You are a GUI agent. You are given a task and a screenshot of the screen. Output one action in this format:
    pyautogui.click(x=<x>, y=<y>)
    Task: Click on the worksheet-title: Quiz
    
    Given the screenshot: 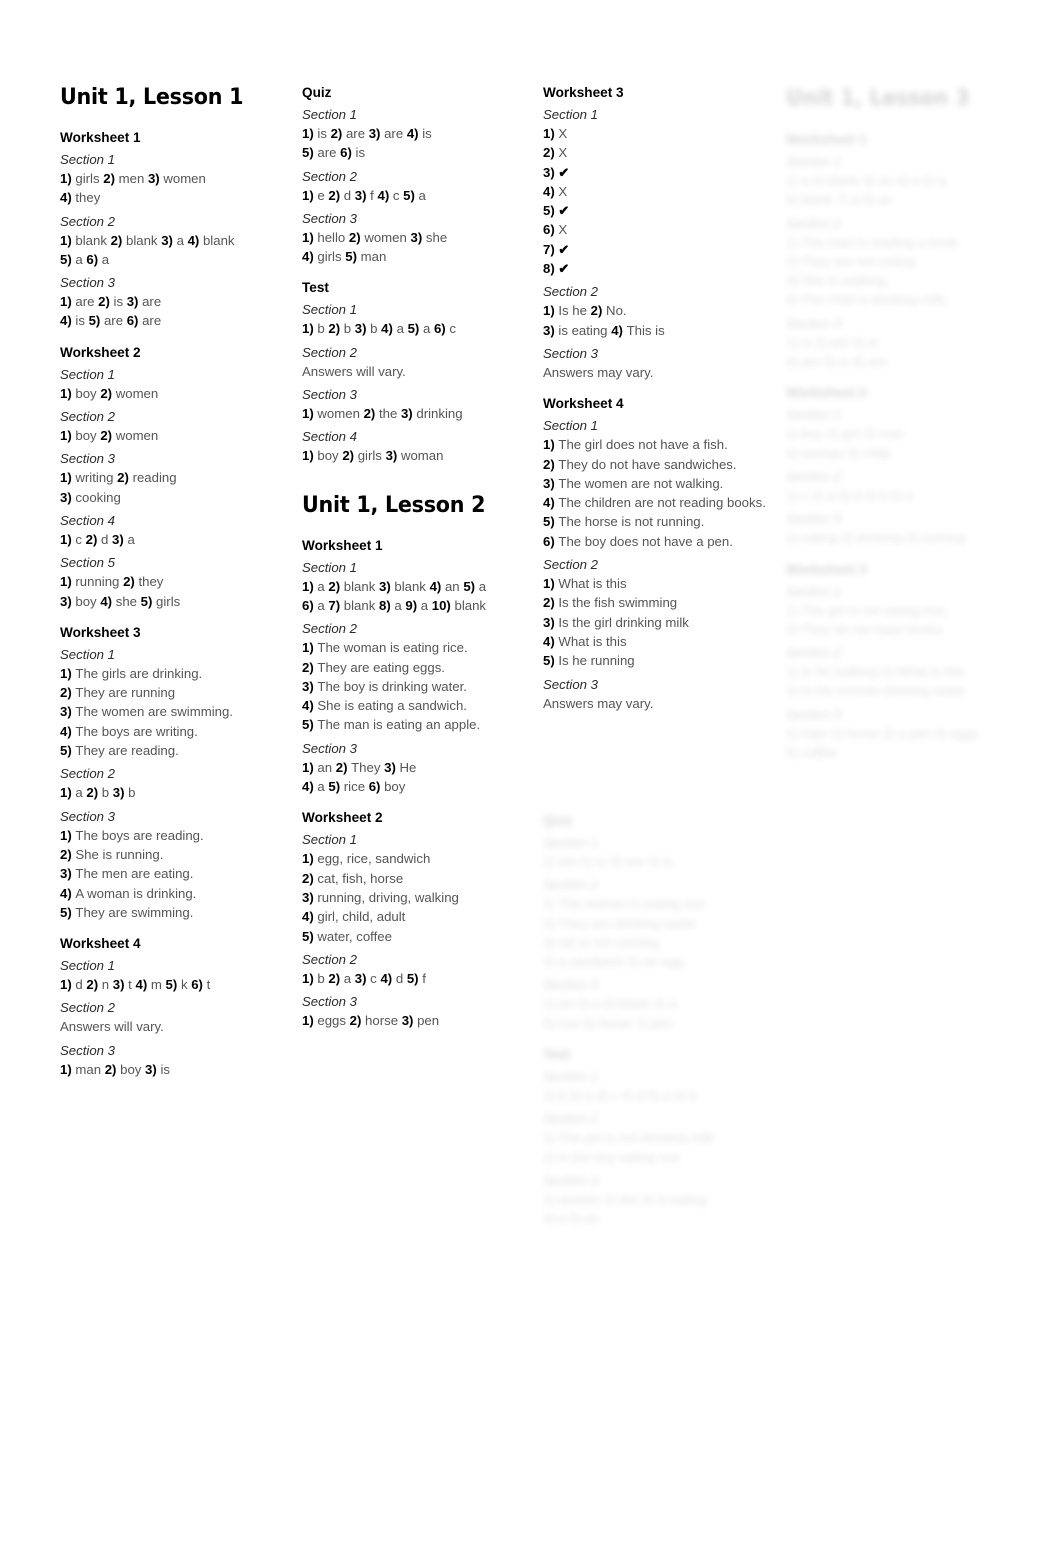 What is the action you would take?
    pyautogui.click(x=317, y=92)
    